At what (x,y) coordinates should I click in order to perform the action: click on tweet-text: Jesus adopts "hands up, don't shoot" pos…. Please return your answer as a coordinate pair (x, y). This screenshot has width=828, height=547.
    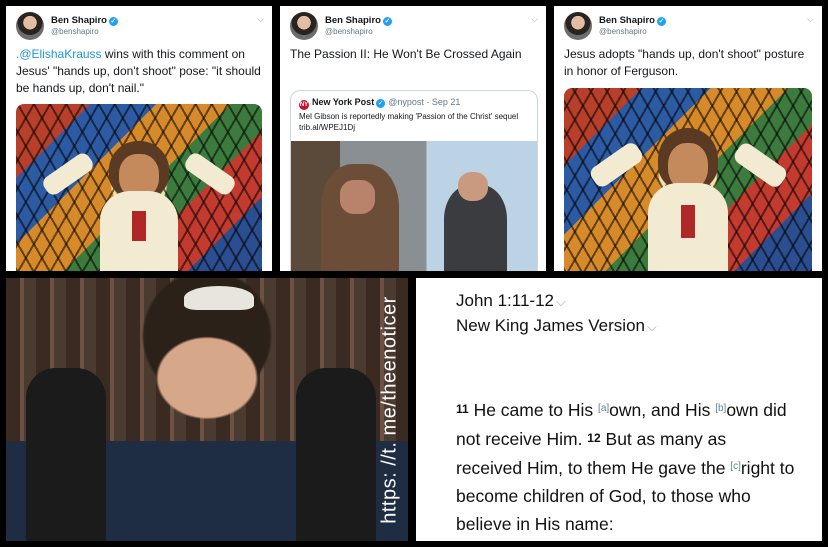
    Looking at the image, I should click on (684, 62).